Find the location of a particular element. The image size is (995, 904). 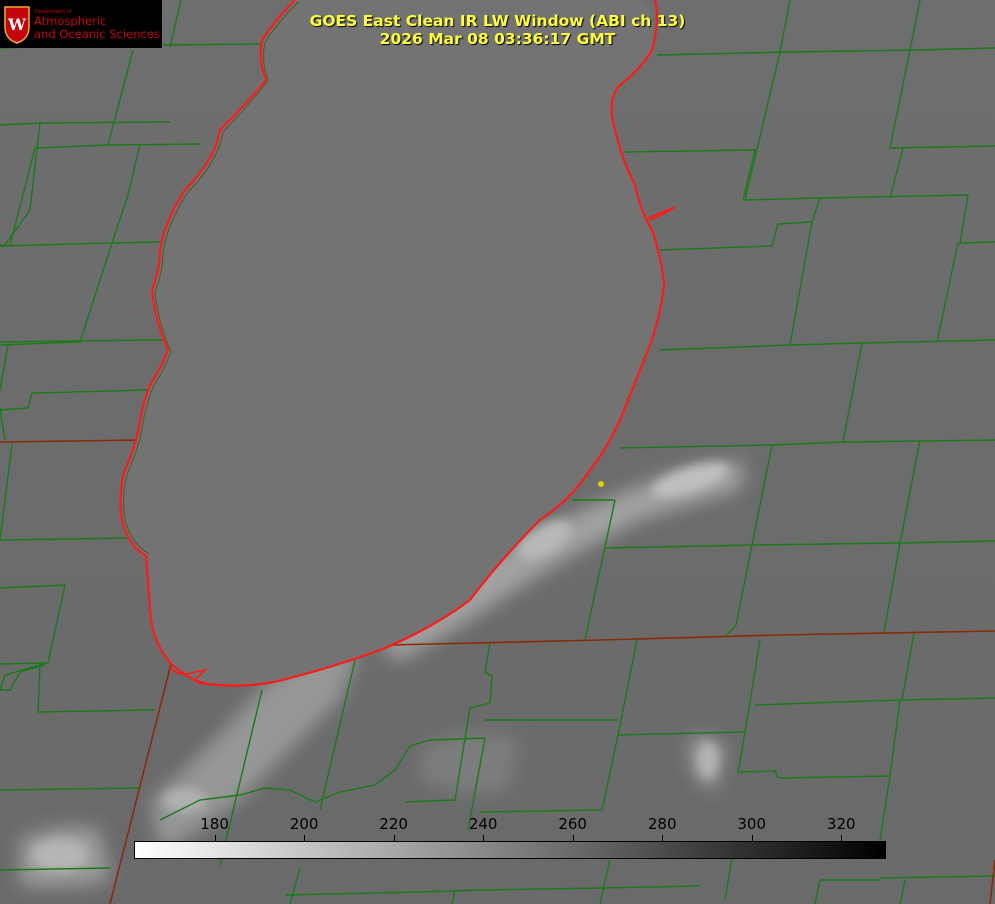

colorbar-tick-label: 260 is located at coordinates (572, 824).